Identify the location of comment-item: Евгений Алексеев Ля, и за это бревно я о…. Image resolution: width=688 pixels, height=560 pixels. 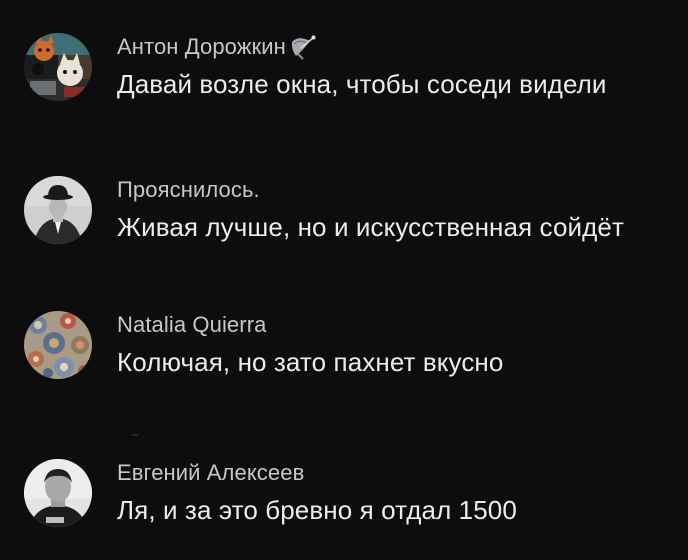
(344, 499).